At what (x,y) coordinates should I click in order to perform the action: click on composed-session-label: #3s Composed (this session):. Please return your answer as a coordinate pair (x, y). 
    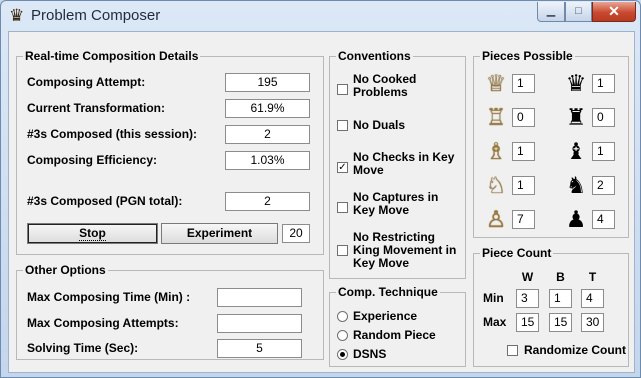
    Looking at the image, I should click on (112, 134).